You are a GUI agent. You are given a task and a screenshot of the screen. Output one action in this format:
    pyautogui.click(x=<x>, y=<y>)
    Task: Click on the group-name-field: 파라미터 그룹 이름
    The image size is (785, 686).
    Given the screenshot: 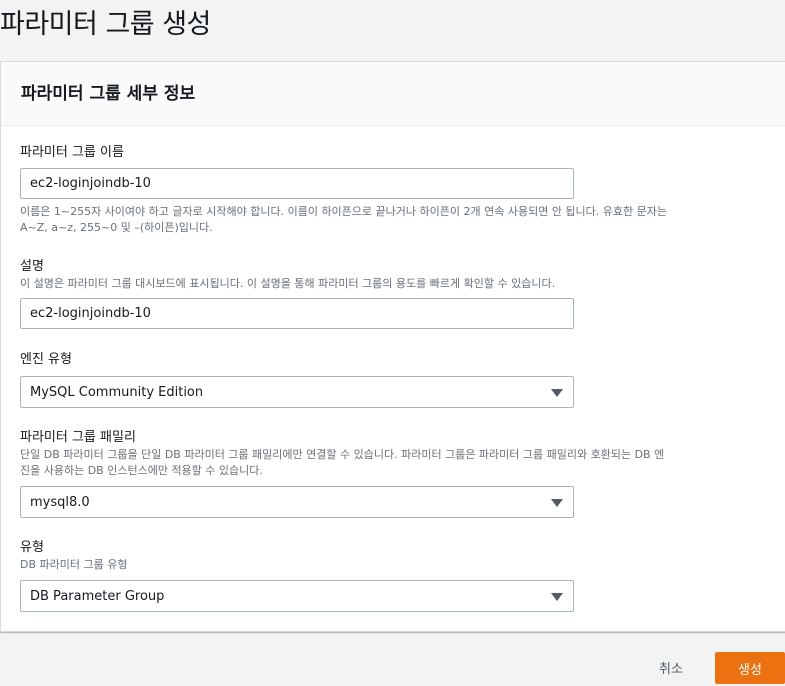 What is the action you would take?
    pyautogui.click(x=72, y=153)
    